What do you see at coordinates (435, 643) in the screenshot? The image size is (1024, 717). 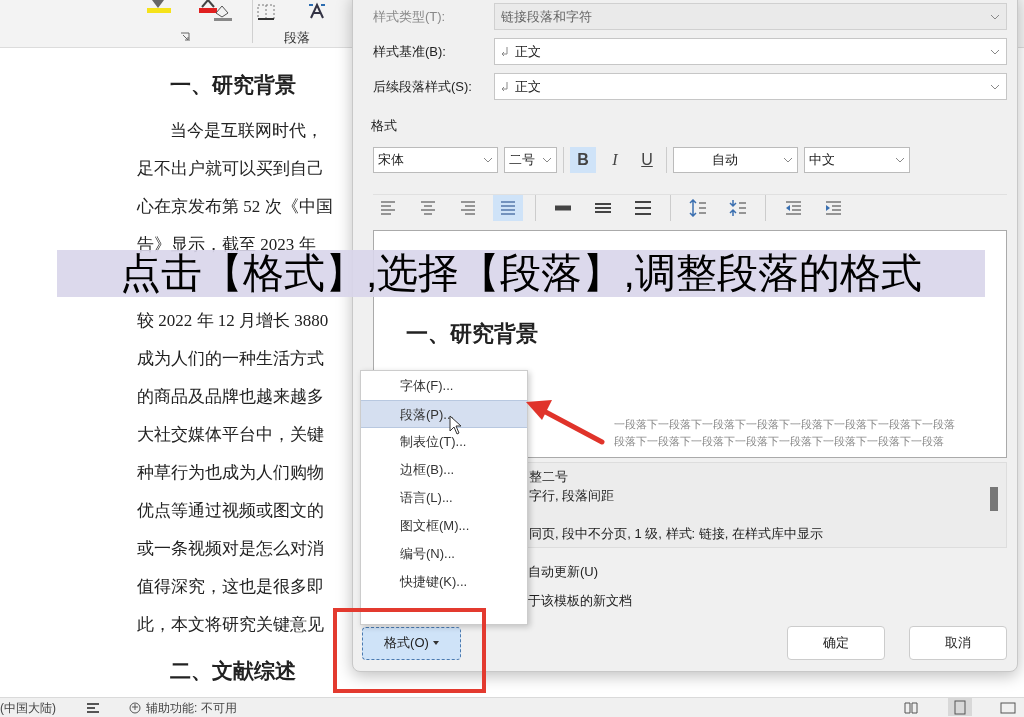 I see `caret-icon` at bounding box center [435, 643].